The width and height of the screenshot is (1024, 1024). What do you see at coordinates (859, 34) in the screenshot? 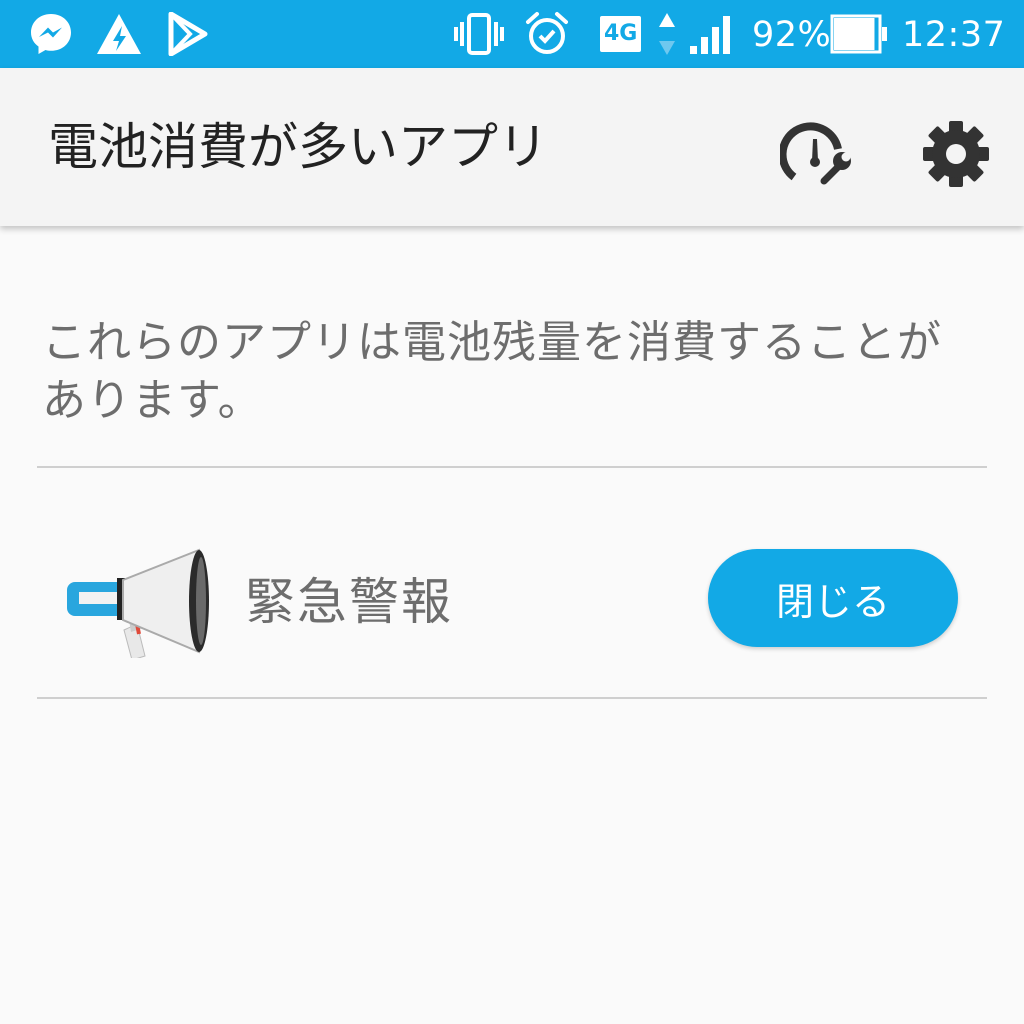
I see `battery-icon` at bounding box center [859, 34].